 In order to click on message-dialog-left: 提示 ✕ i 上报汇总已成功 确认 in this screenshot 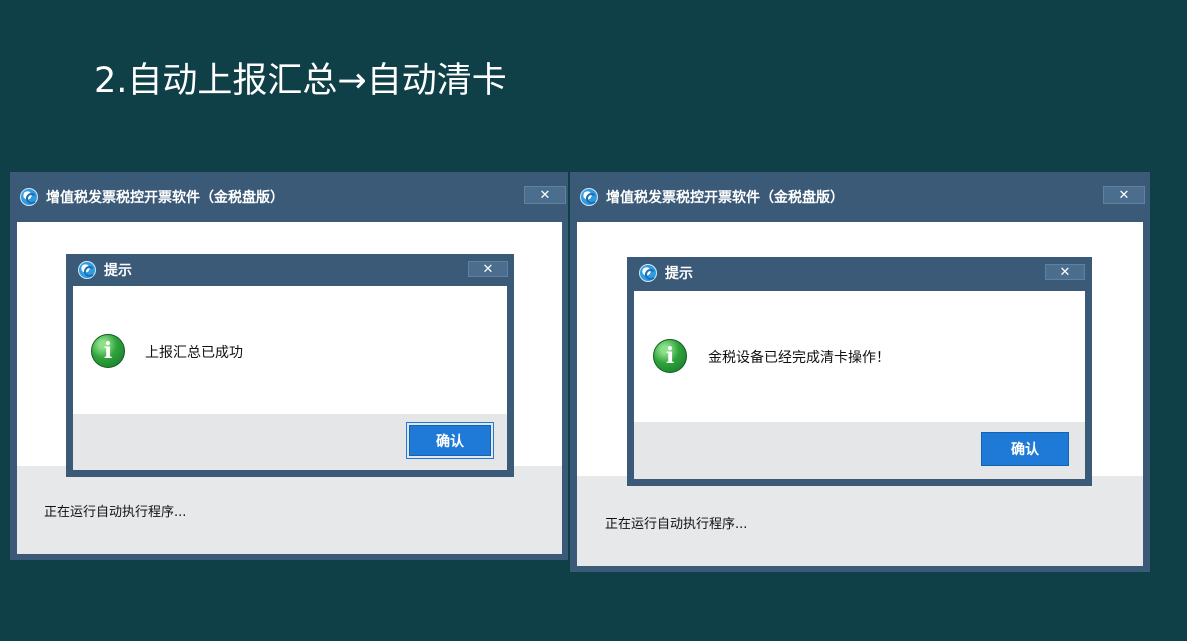, I will do `click(290, 365)`.